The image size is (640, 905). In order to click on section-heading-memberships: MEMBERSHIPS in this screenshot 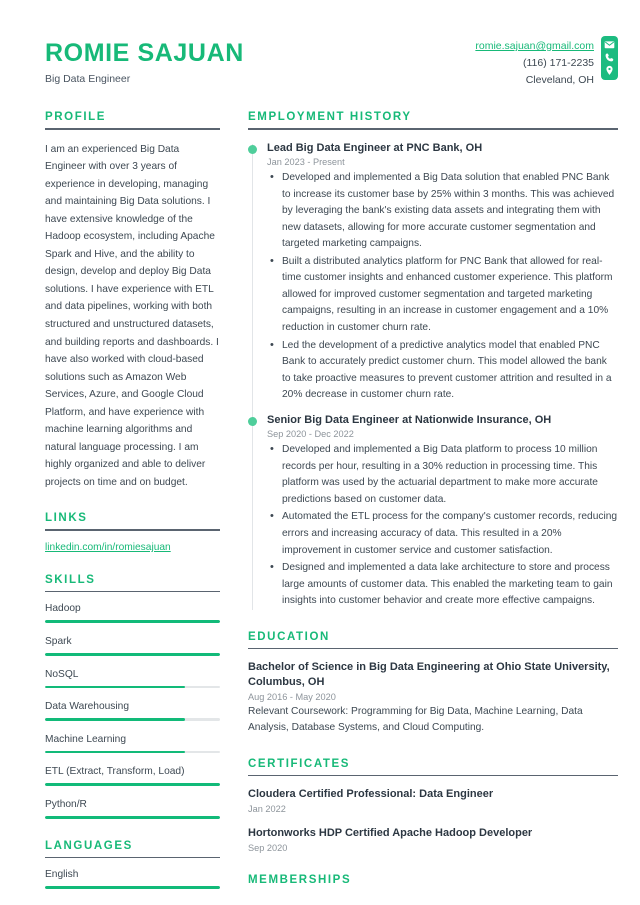, I will do `click(300, 879)`.